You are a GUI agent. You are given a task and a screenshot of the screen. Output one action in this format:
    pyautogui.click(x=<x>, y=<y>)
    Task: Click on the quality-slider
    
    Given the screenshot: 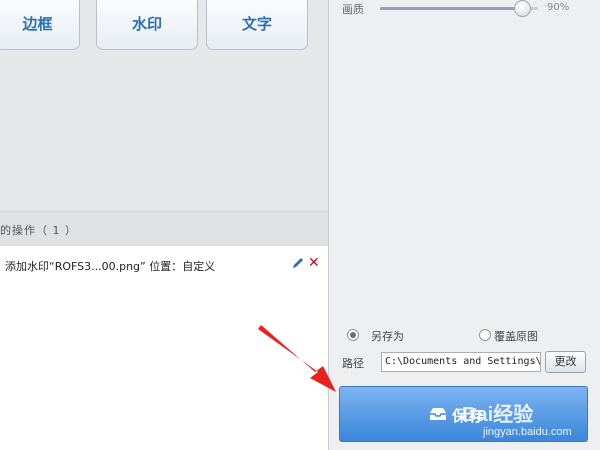 What is the action you would take?
    pyautogui.click(x=459, y=8)
    